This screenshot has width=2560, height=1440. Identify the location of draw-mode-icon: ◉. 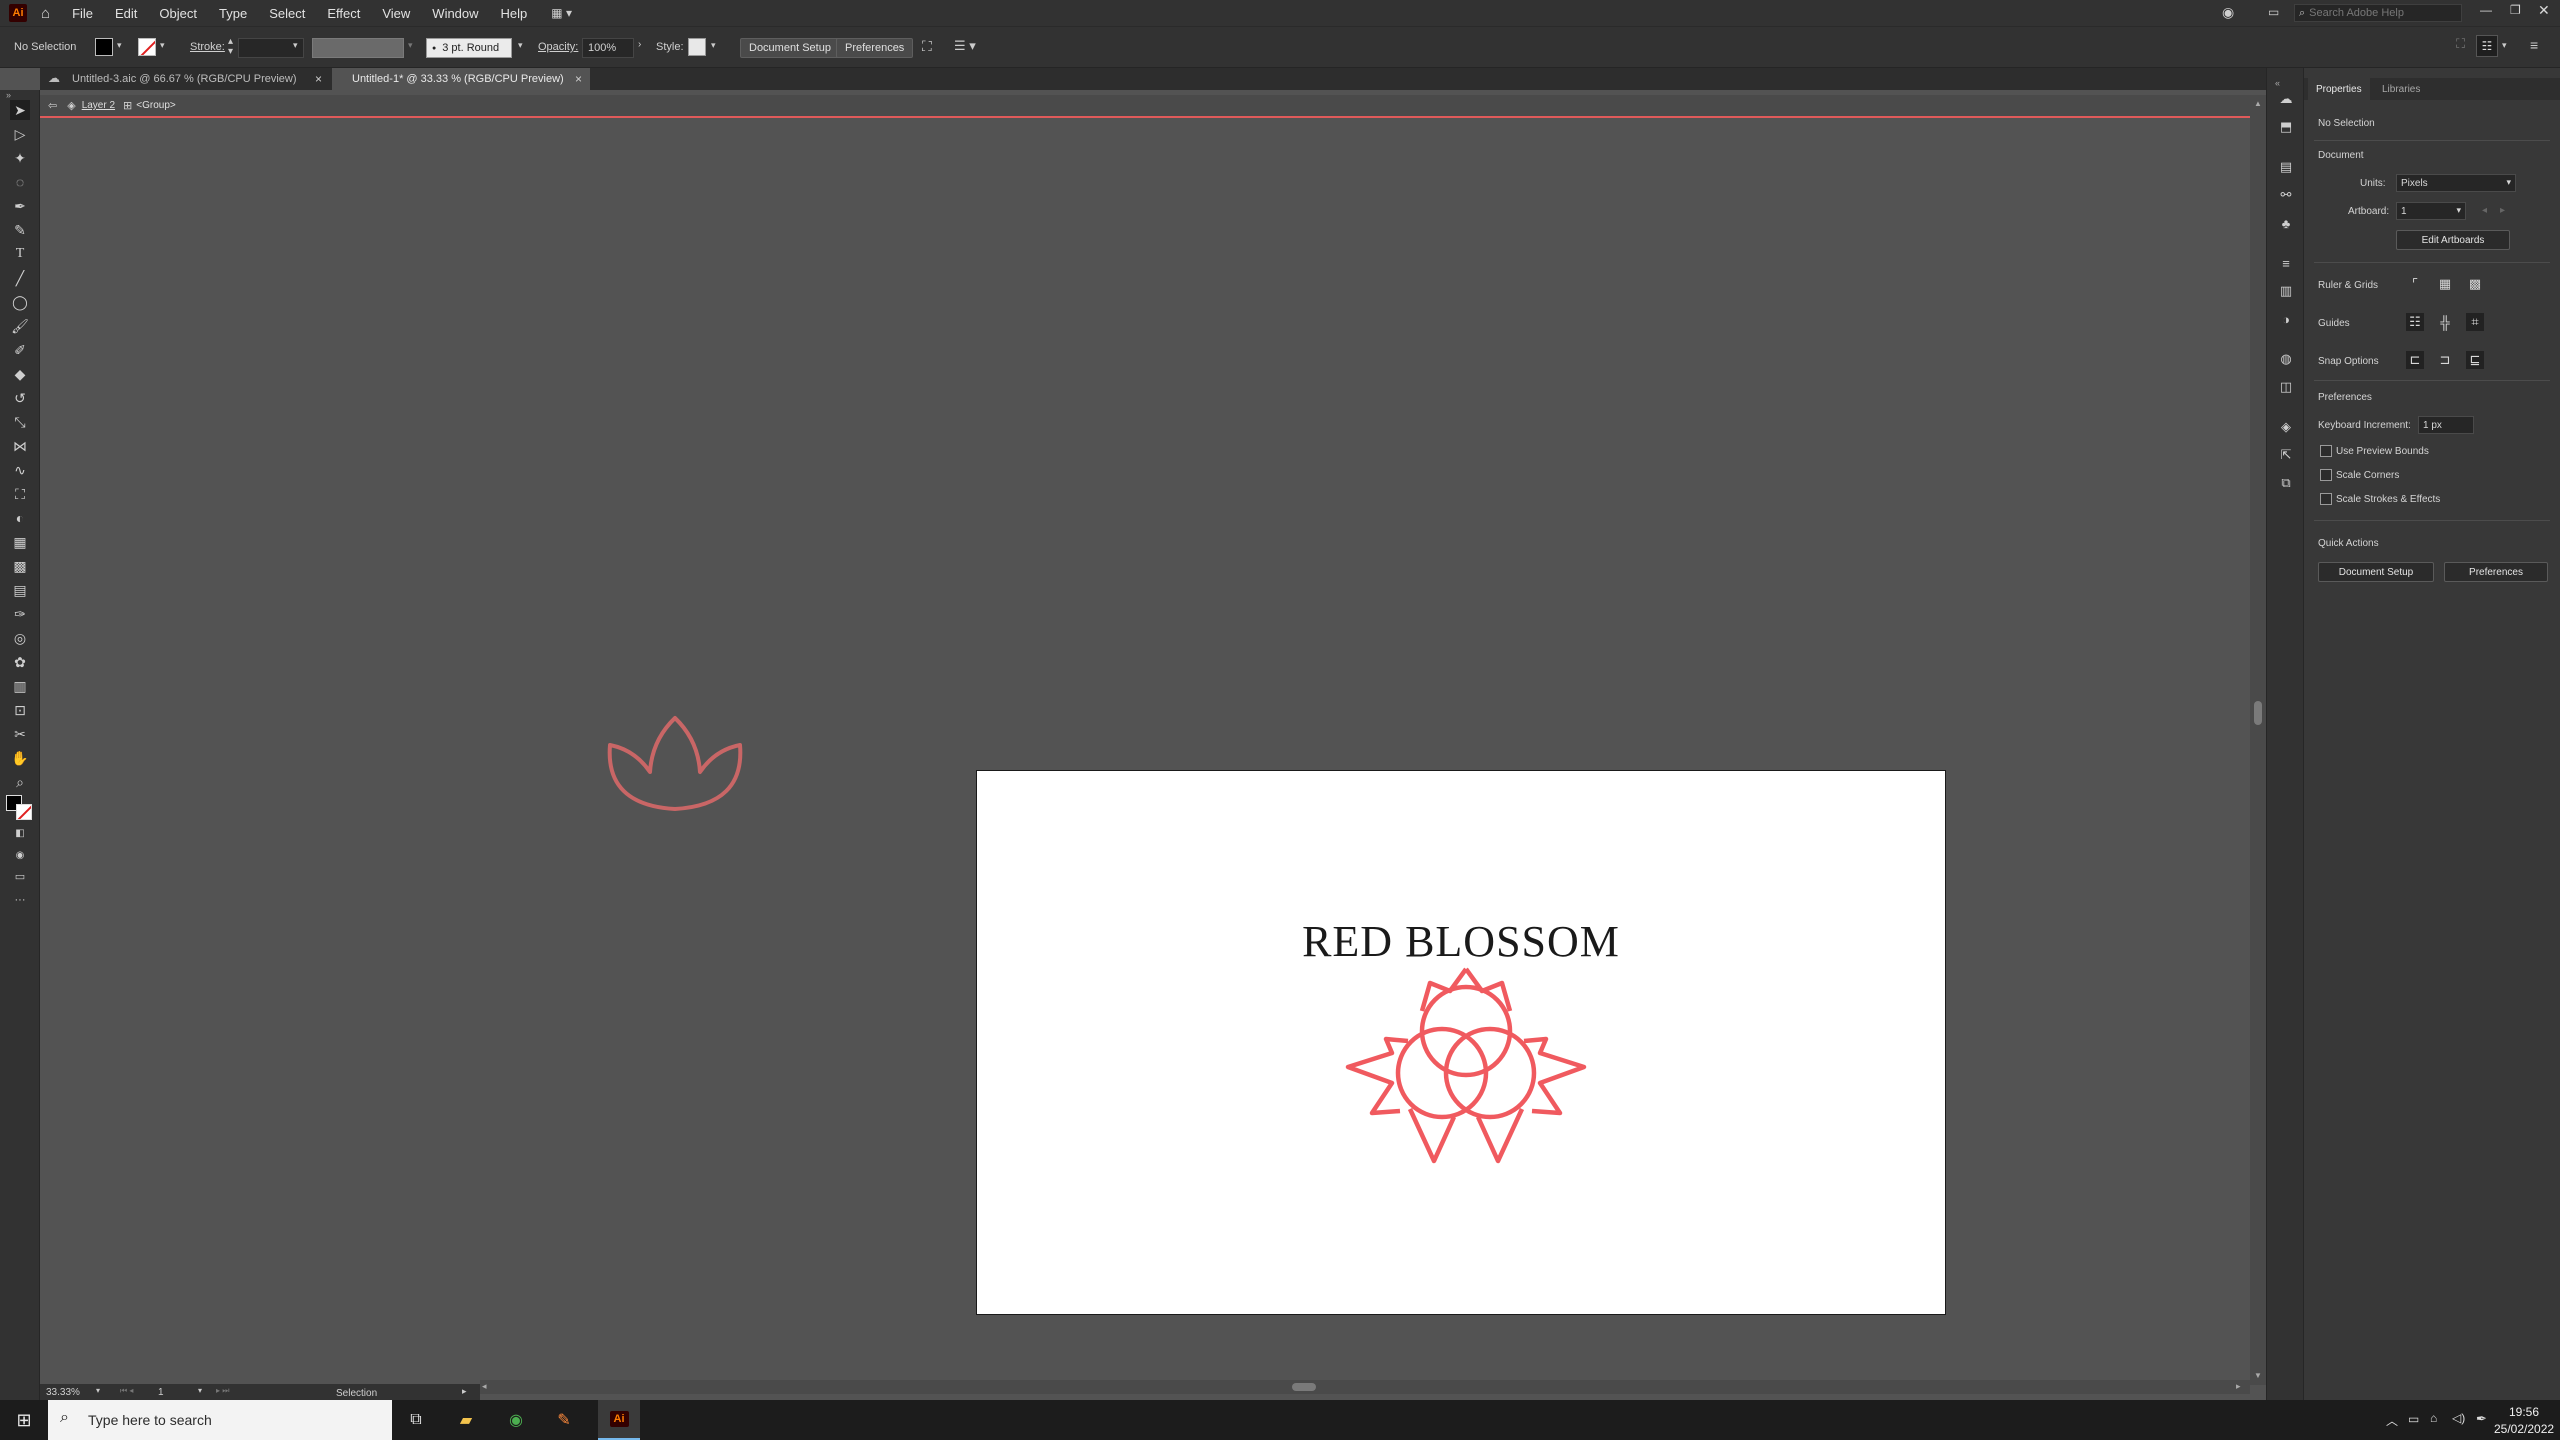
(20, 855).